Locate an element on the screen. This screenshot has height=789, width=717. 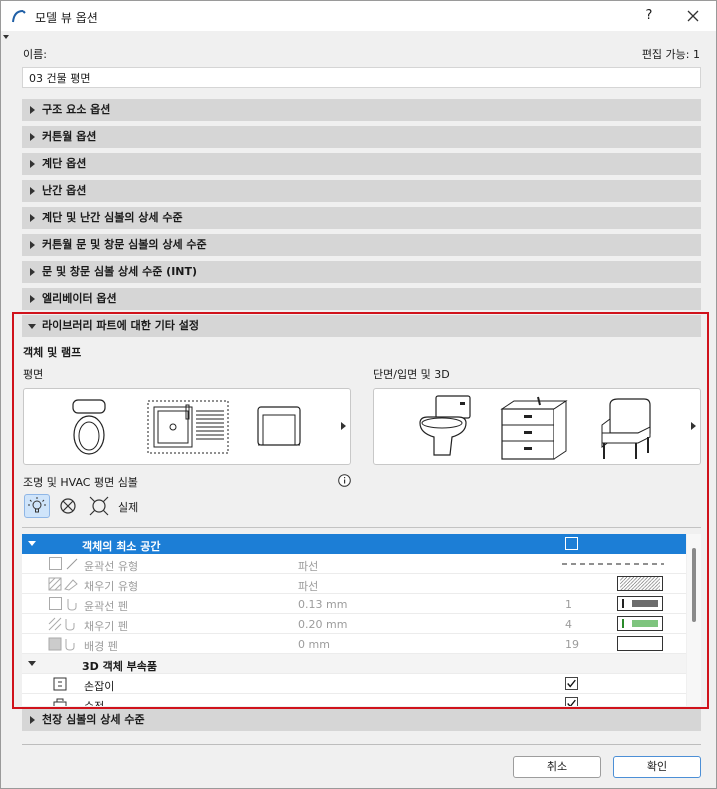
handle-checkbox is located at coordinates (571, 683).